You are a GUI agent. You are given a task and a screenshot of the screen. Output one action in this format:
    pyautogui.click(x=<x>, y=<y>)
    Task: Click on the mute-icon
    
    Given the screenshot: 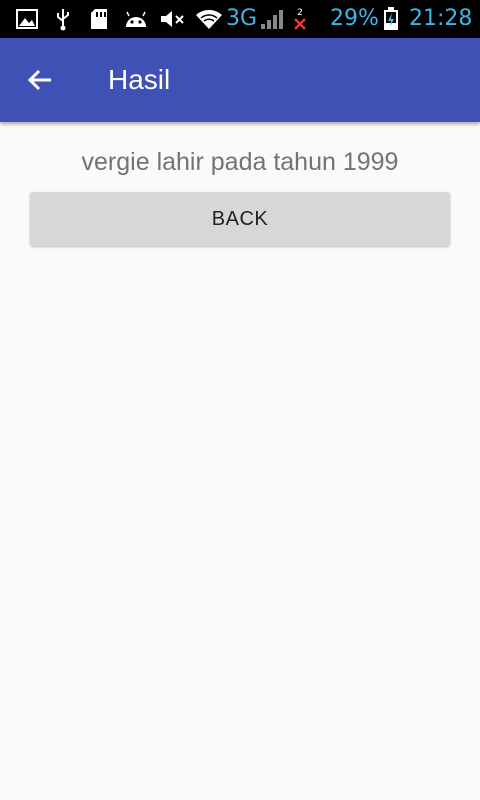 What is the action you would take?
    pyautogui.click(x=173, y=19)
    